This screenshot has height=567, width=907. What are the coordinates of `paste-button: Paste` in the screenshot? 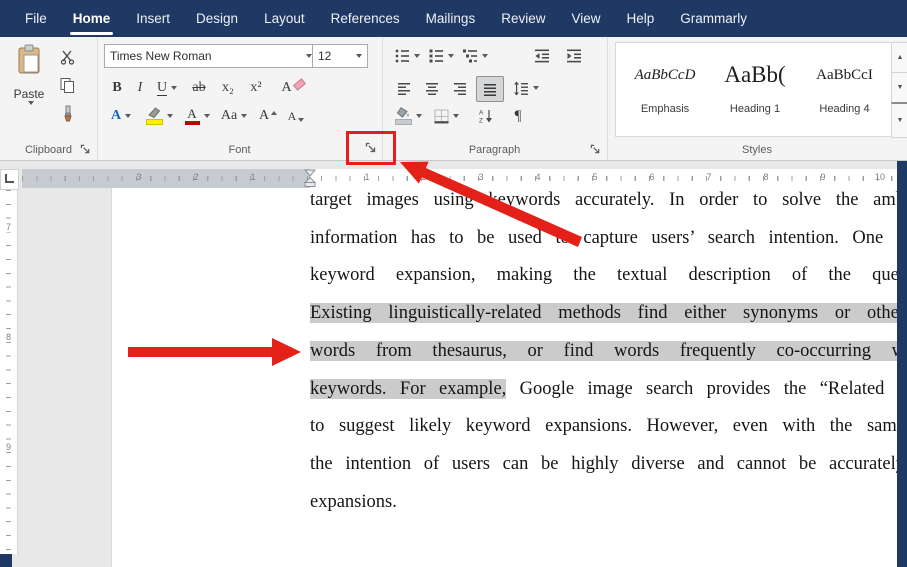 It's located at (29, 93).